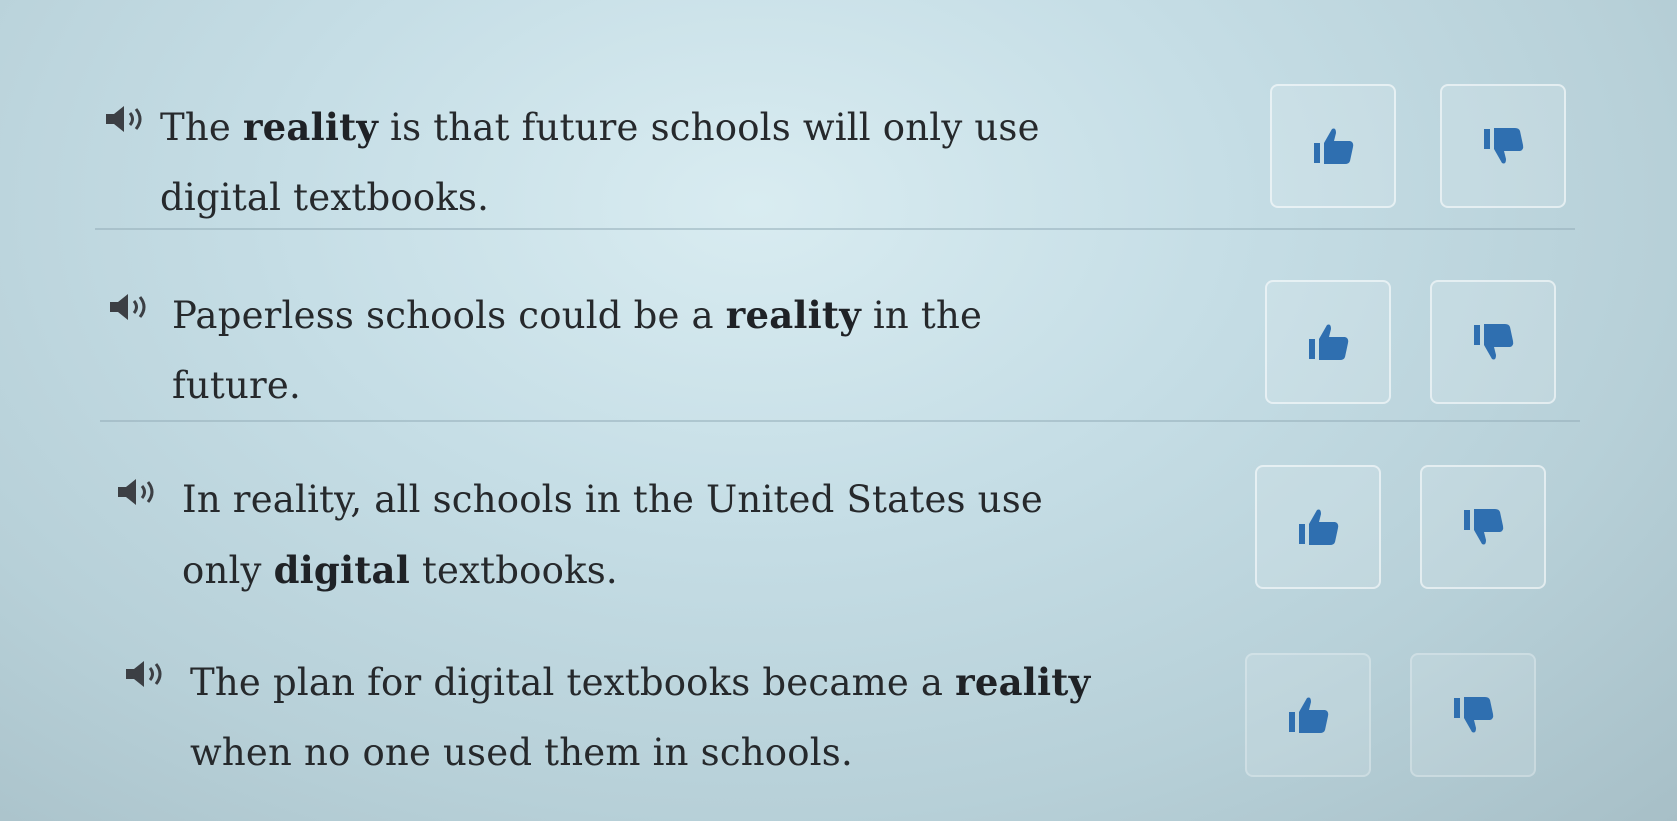 Image resolution: width=1677 pixels, height=821 pixels. I want to click on statement-part: textbooks., so click(513, 570).